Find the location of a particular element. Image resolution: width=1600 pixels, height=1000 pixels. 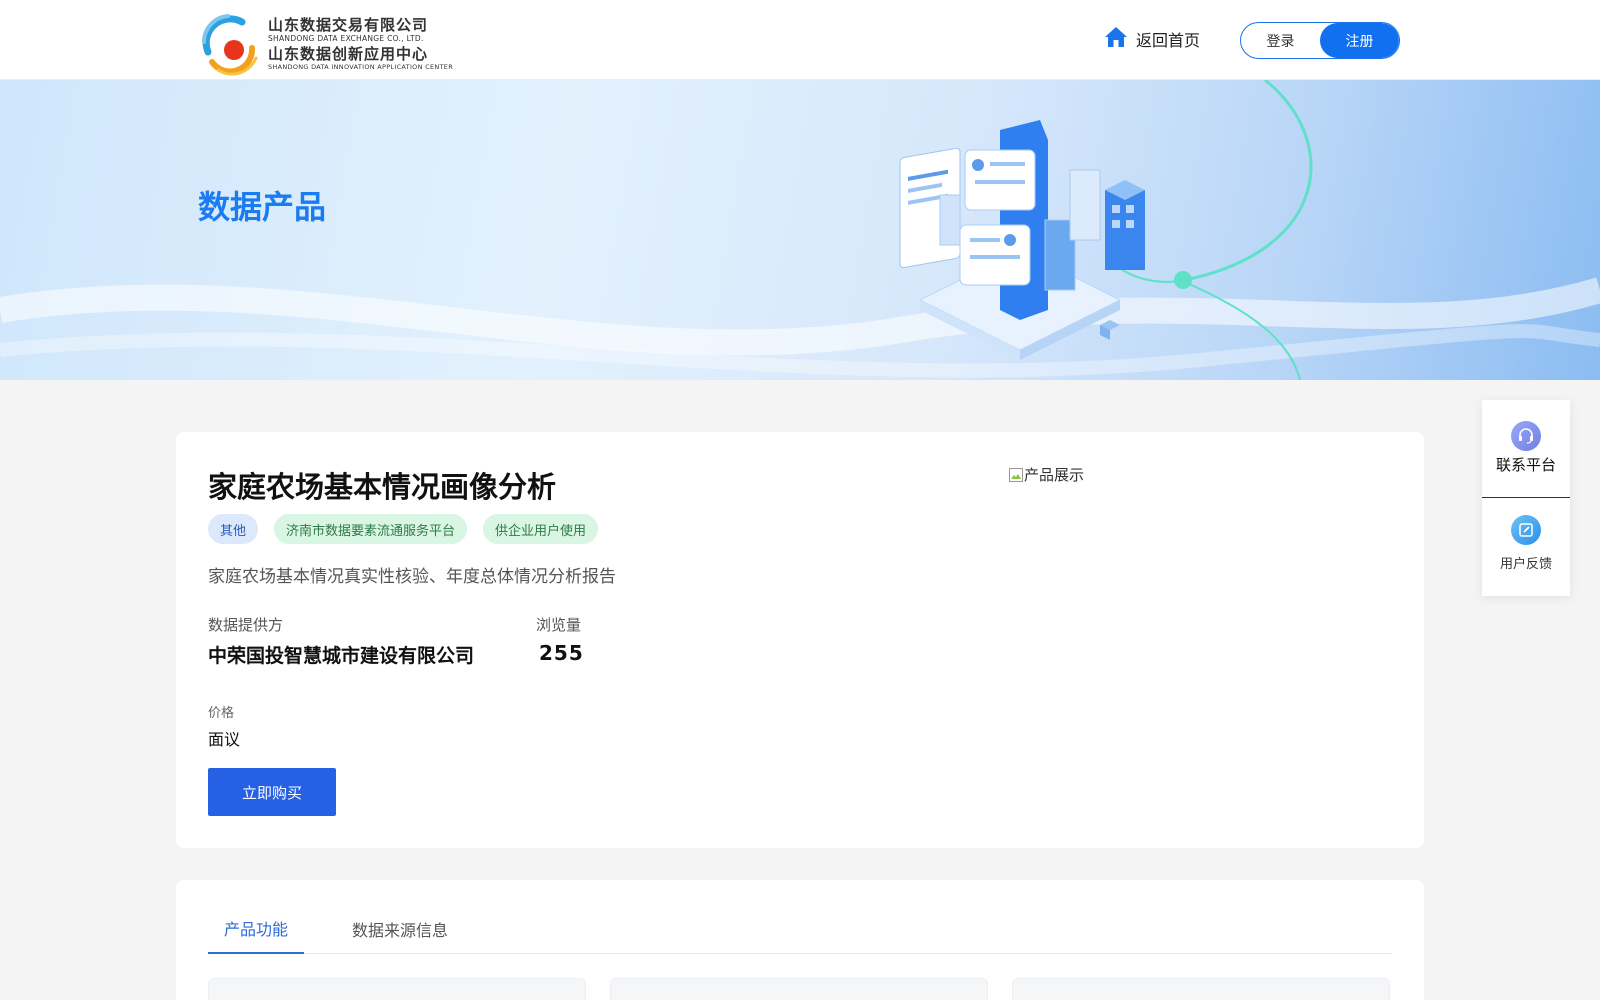

product-description: 家庭农场基本情况真实性核验、年度总体情况分析报告 is located at coordinates (412, 577).